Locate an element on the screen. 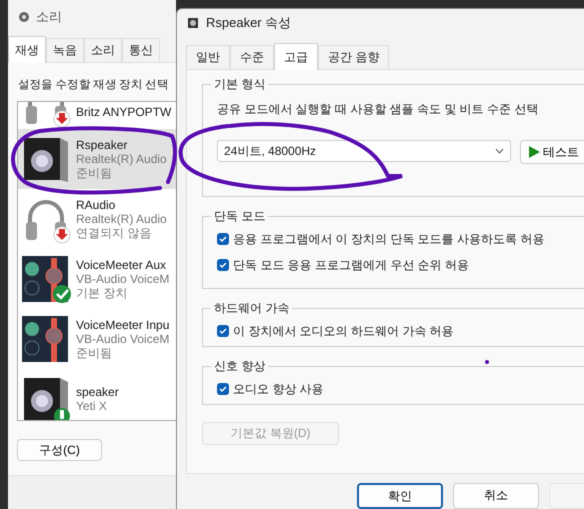  tab: 일반 is located at coordinates (208, 57).